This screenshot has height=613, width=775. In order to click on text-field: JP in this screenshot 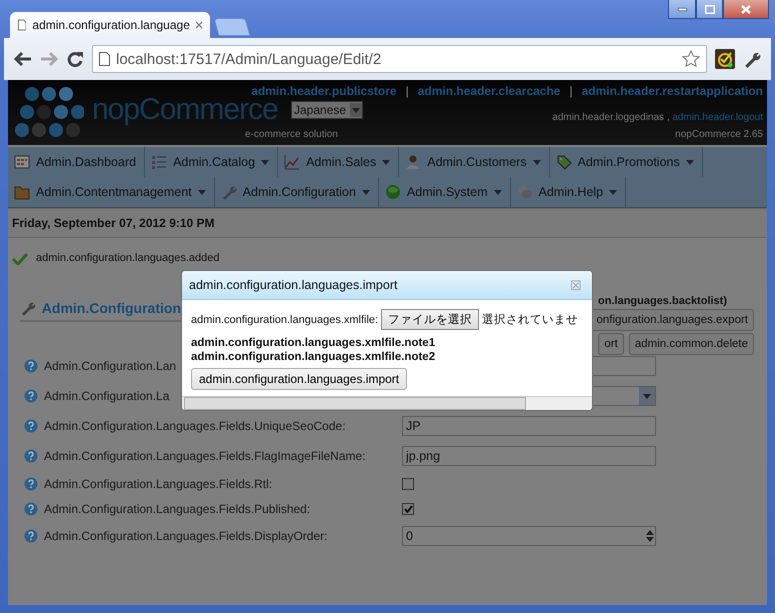, I will do `click(529, 426)`.